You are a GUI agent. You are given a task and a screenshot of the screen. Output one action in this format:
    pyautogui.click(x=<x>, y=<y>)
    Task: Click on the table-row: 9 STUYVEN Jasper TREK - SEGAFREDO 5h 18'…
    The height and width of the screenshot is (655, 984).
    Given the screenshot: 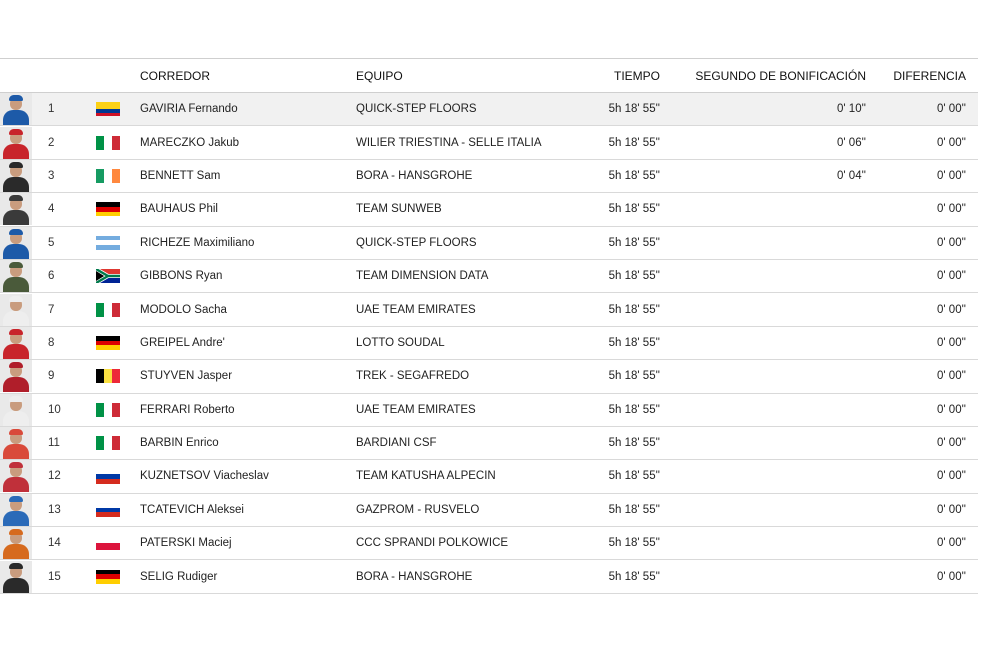 What is the action you would take?
    pyautogui.click(x=489, y=377)
    